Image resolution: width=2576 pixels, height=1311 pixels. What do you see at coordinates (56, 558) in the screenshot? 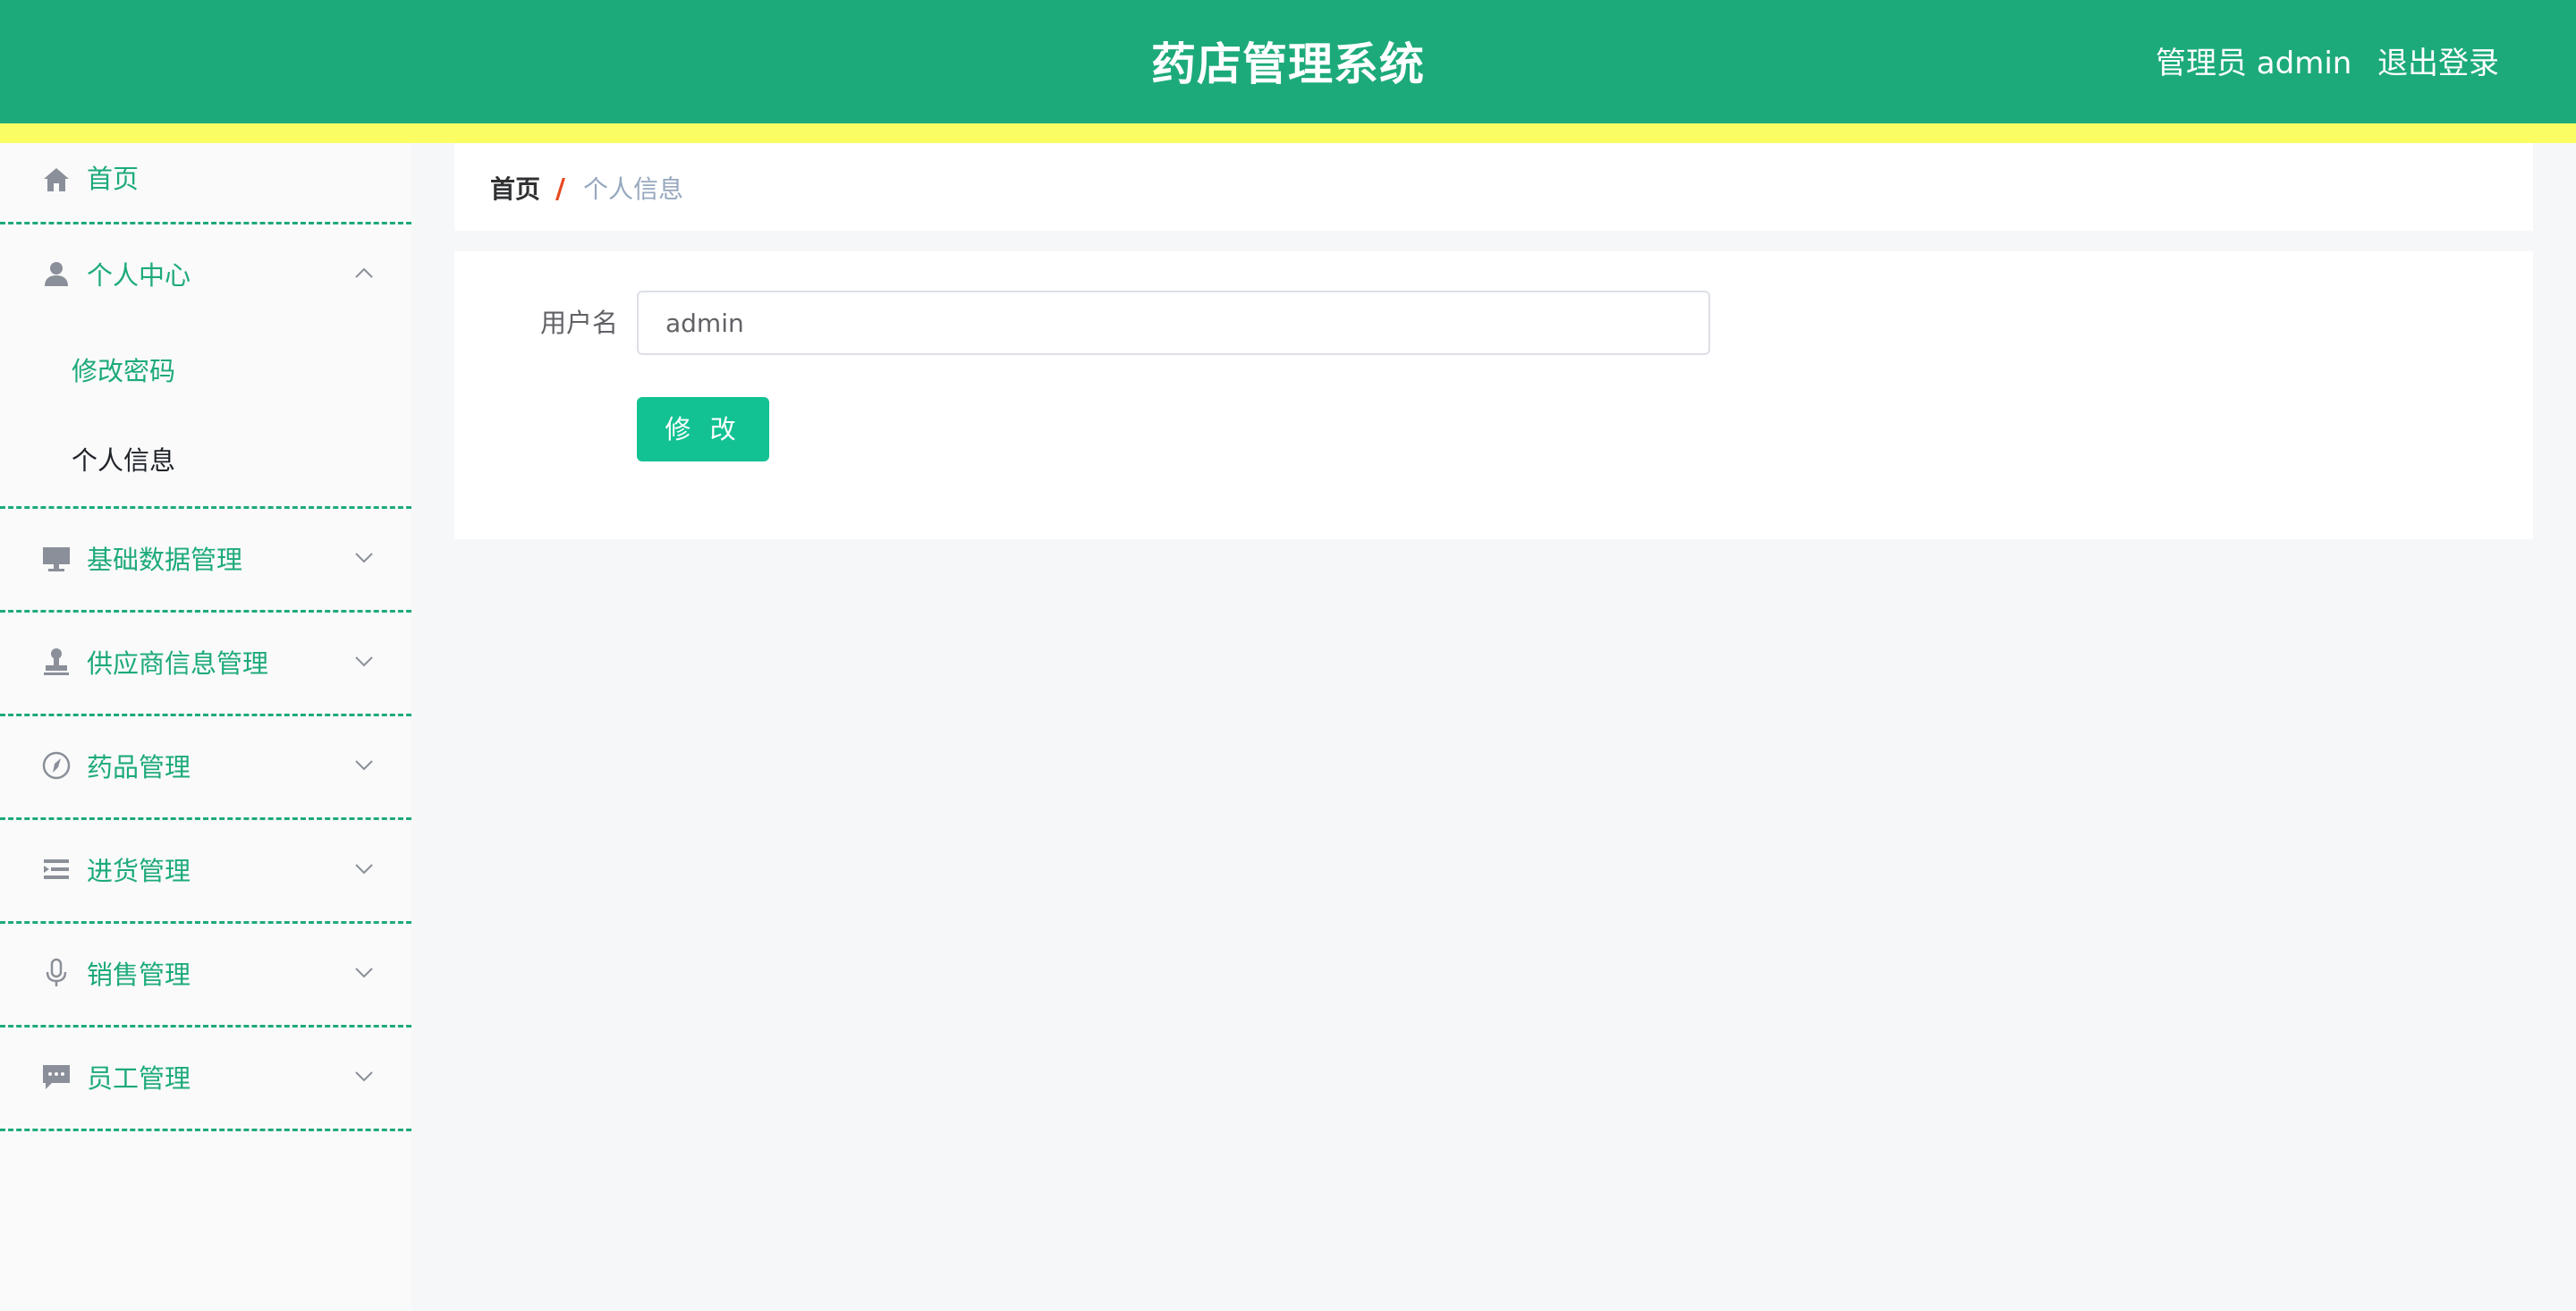
I see `monitor-icon` at bounding box center [56, 558].